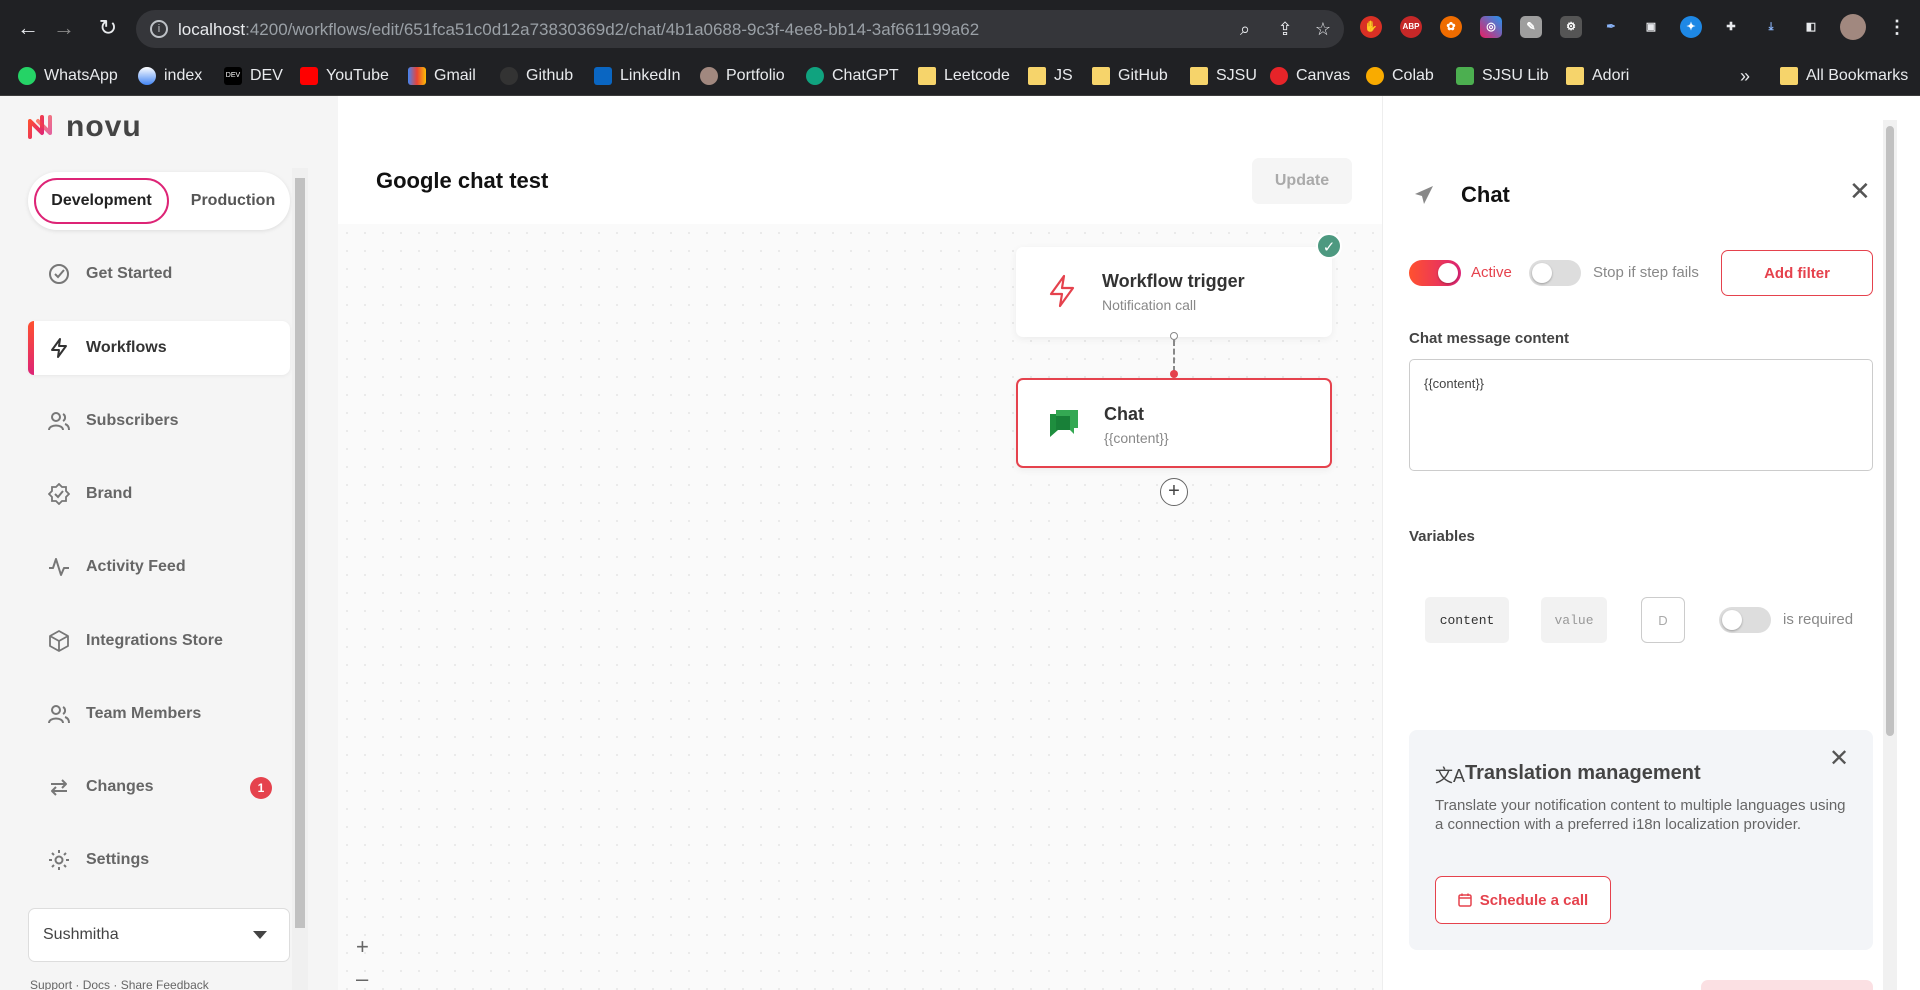  I want to click on sidebar-item-team-members: Team Members, so click(159, 714).